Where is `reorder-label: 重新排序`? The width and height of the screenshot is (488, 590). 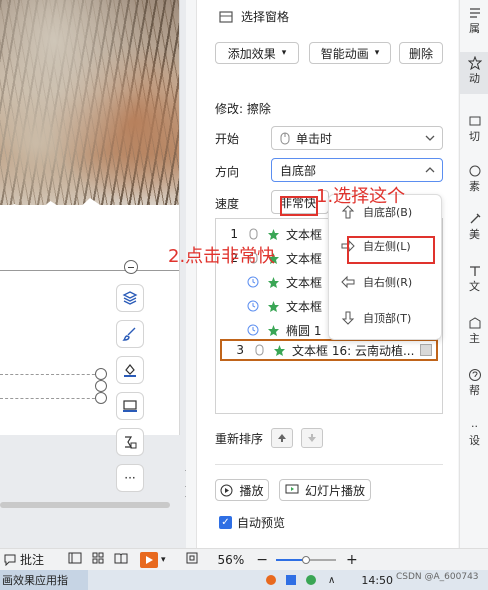
reorder-label: 重新排序 is located at coordinates (239, 438).